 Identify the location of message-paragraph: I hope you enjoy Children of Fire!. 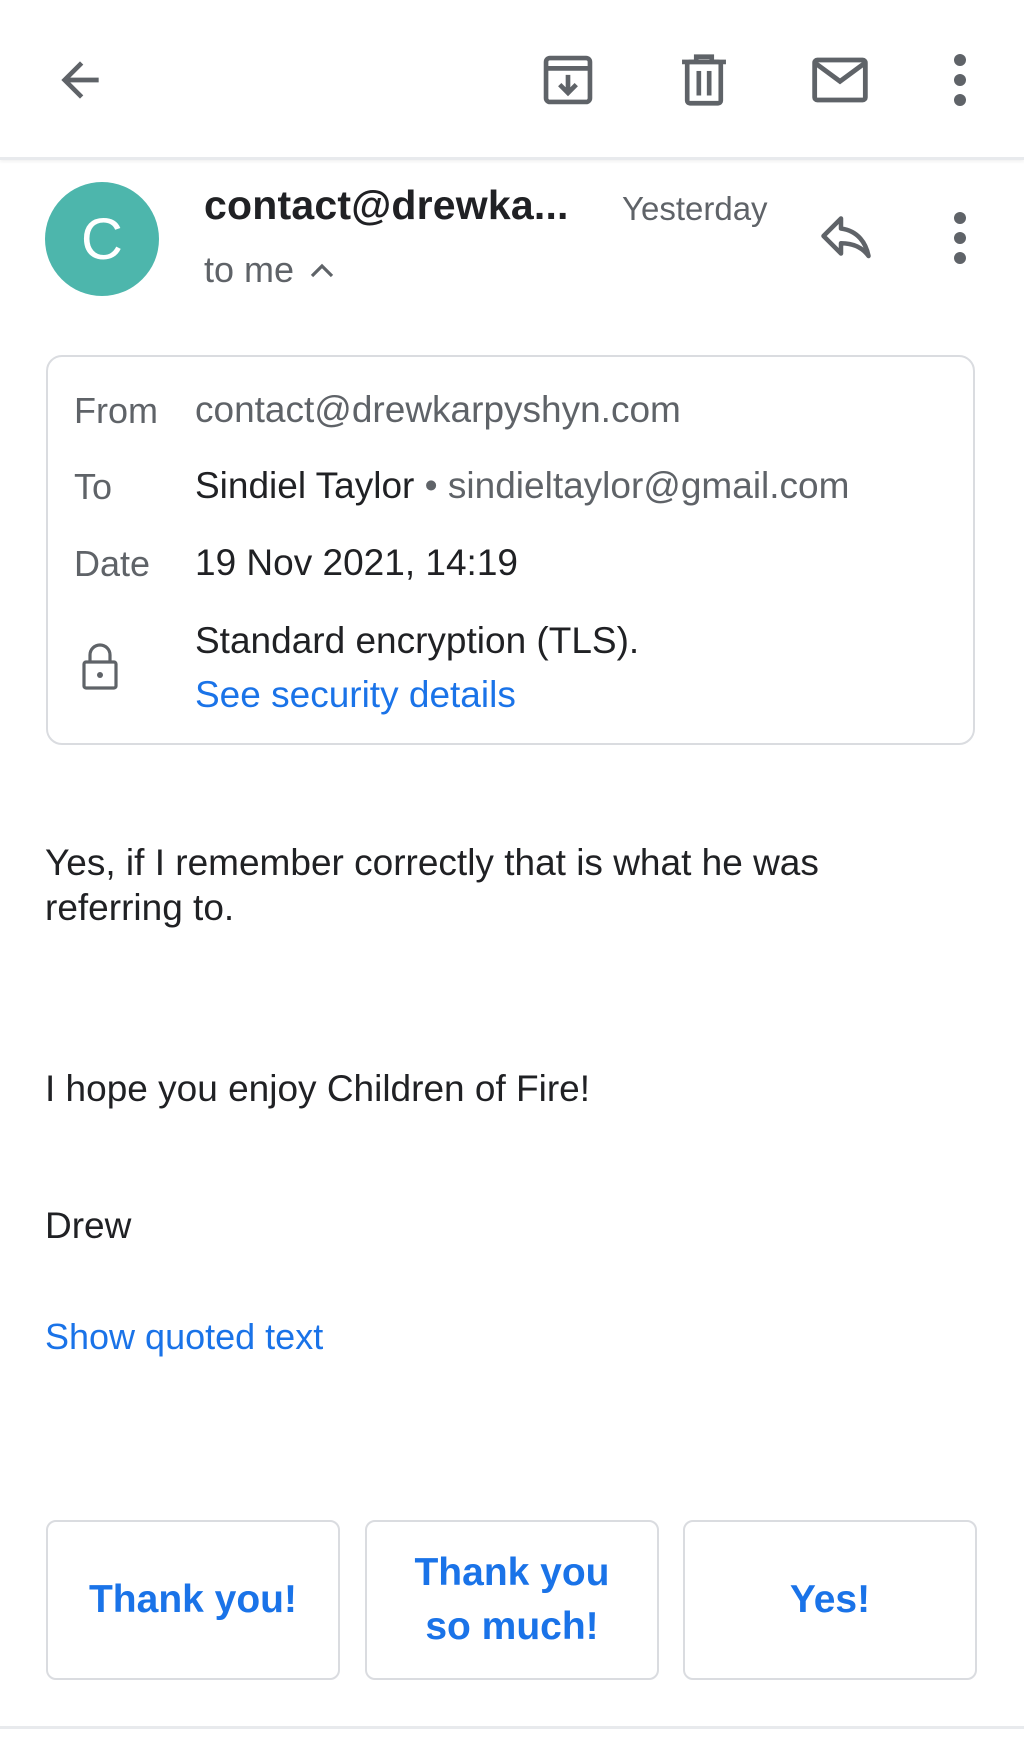
(318, 1088).